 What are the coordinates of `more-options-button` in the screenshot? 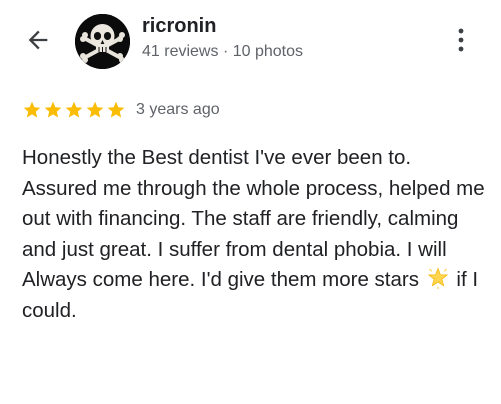 It's located at (461, 40).